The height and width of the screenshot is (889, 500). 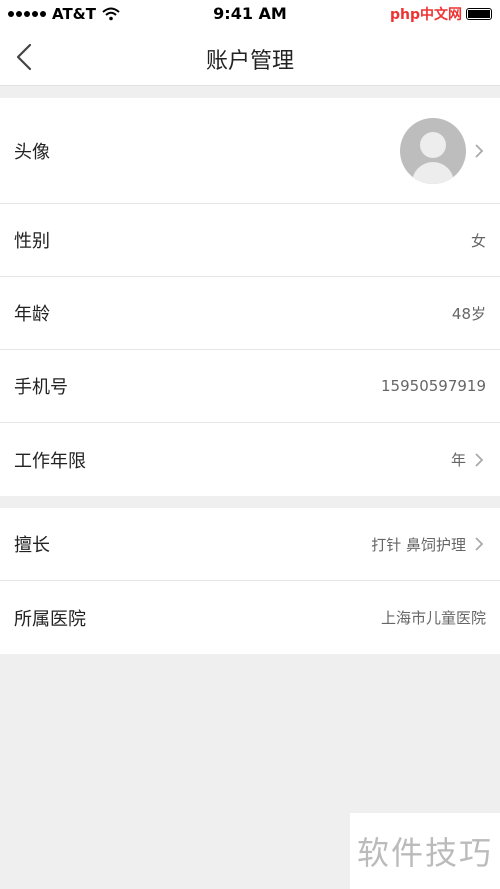 I want to click on specialty-row: 擅长 打针 鼻饲护理, so click(x=250, y=544).